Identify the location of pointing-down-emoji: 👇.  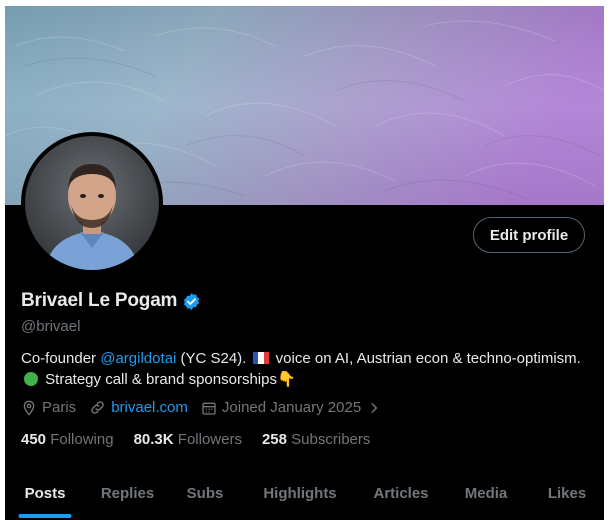
(286, 379).